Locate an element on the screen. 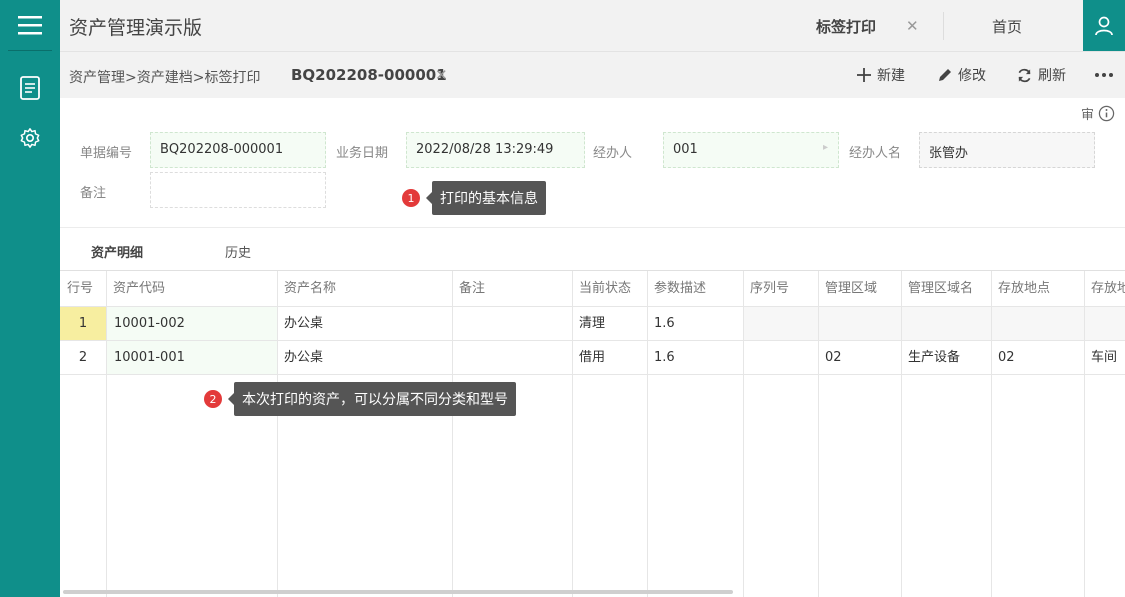 This screenshot has width=1125, height=597. tip-badge: 1 is located at coordinates (411, 198).